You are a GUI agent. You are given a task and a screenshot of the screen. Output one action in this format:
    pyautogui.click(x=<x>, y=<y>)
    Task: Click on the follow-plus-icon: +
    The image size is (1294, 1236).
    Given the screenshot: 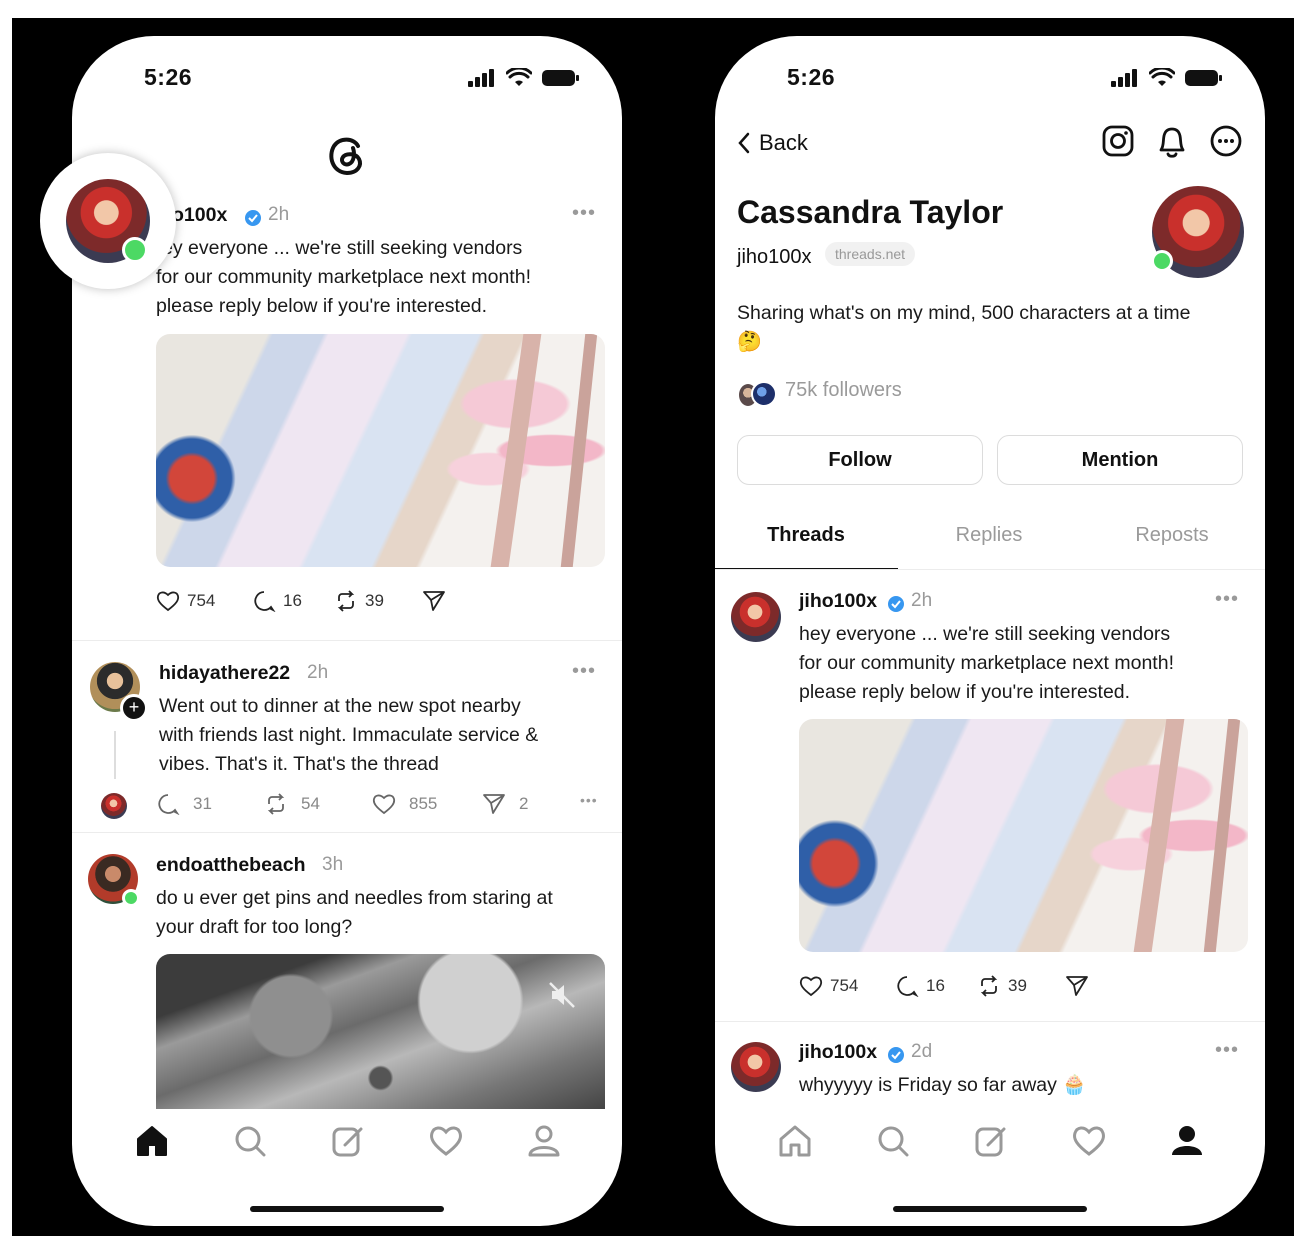 What is the action you would take?
    pyautogui.click(x=134, y=708)
    